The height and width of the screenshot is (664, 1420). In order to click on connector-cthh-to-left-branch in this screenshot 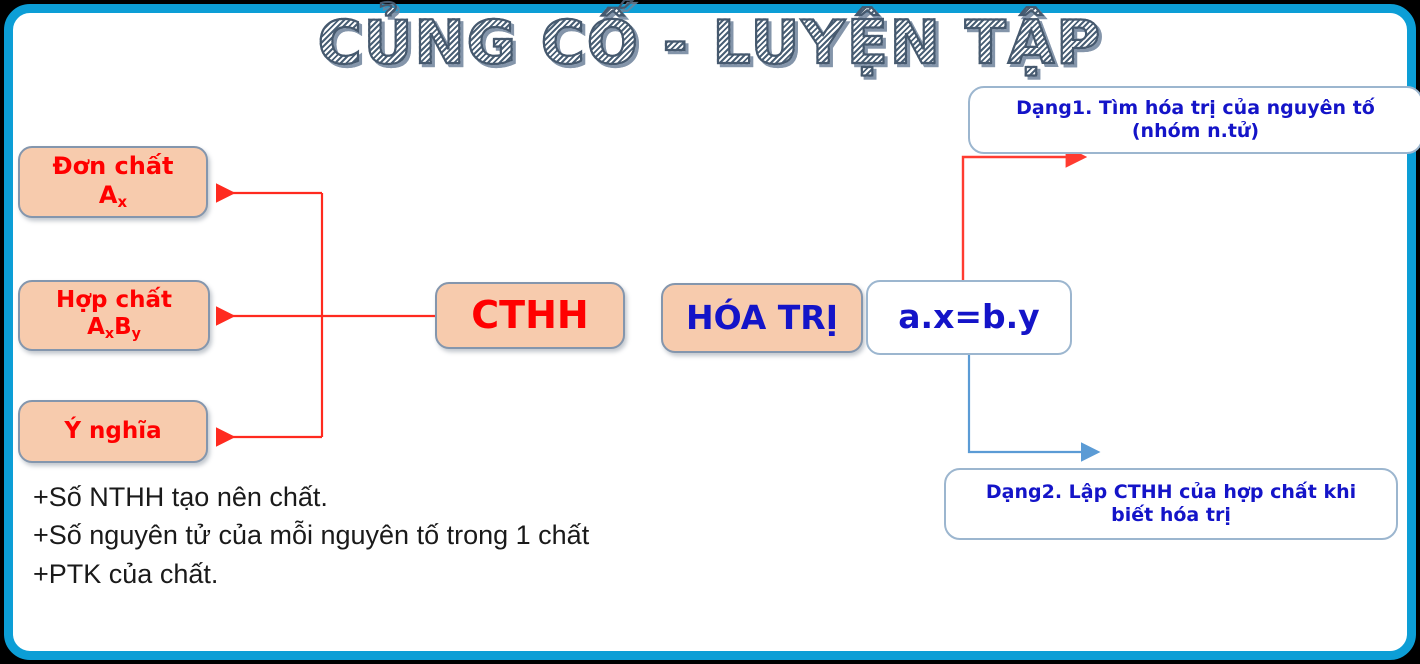, I will do `click(325, 315)`.